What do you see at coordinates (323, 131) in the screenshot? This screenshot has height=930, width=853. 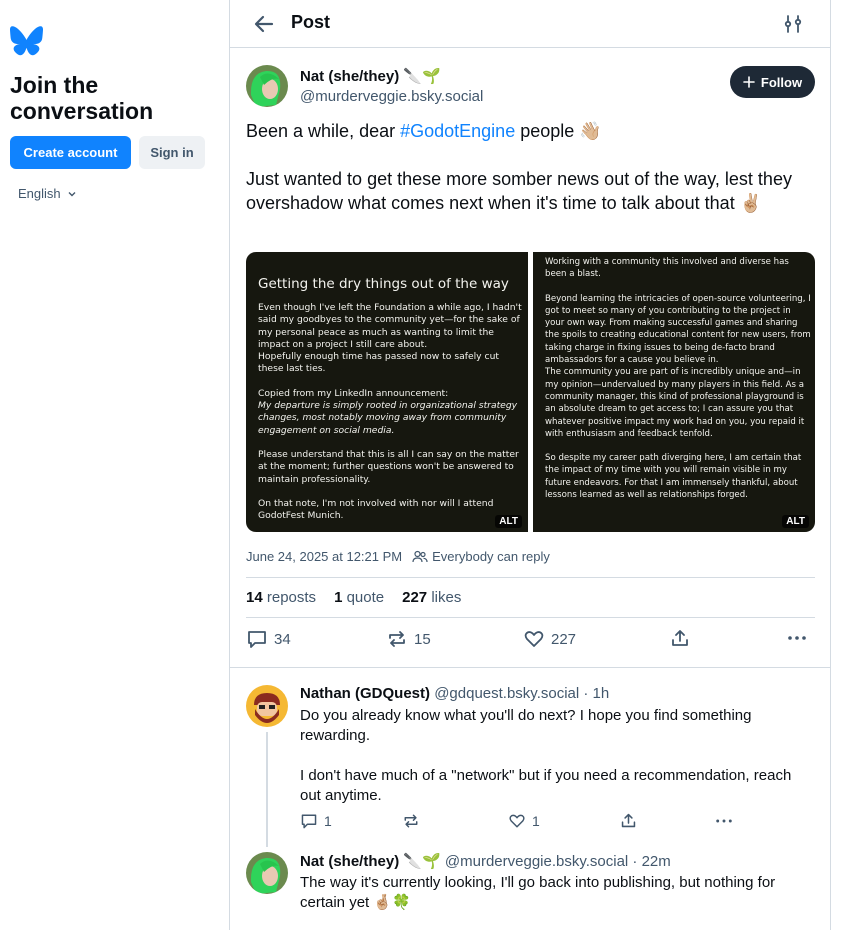 I see `post-text-1: Been a while, dear` at bounding box center [323, 131].